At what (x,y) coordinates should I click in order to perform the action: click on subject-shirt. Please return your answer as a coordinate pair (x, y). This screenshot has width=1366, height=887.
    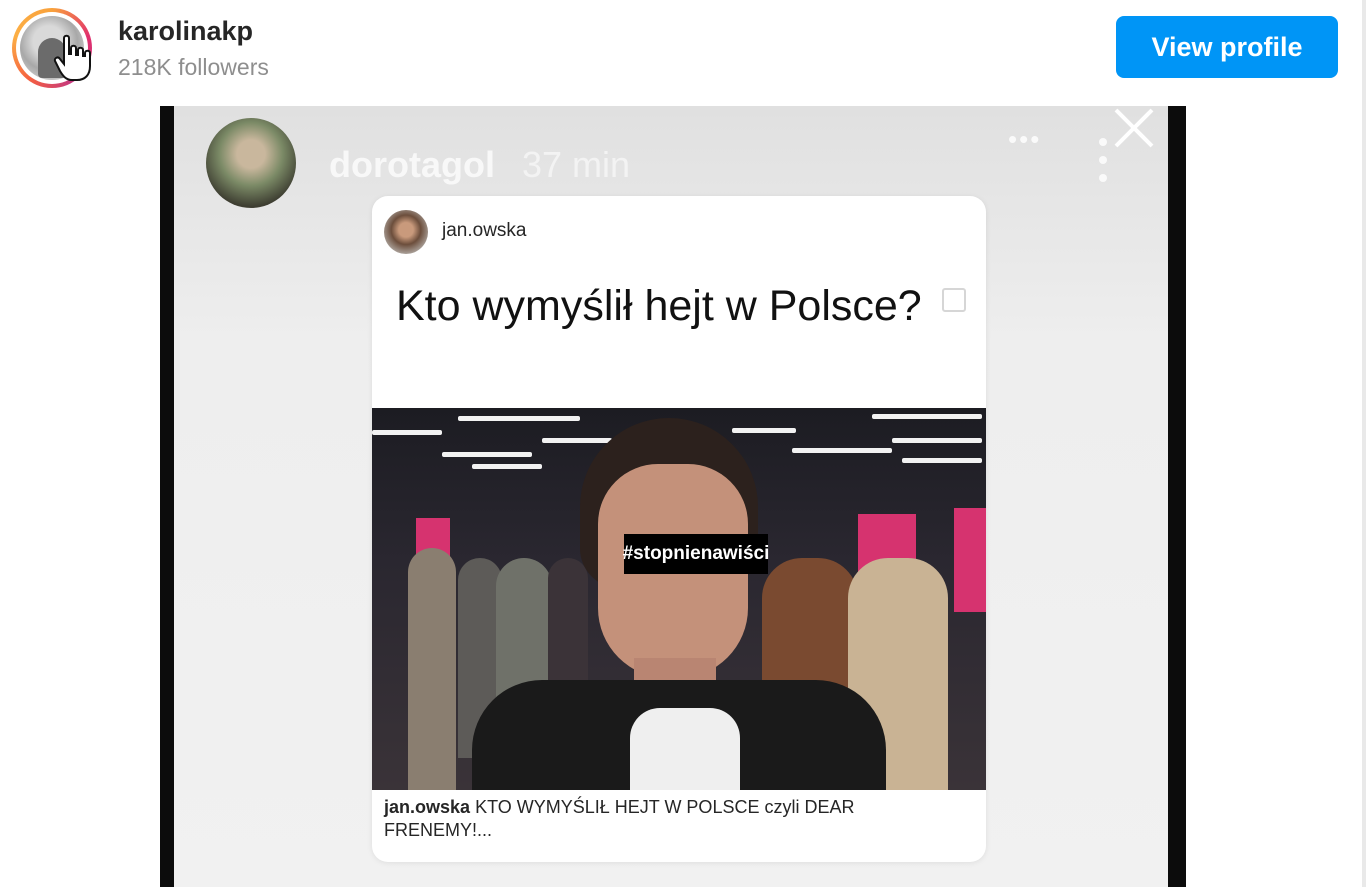
    Looking at the image, I should click on (685, 749).